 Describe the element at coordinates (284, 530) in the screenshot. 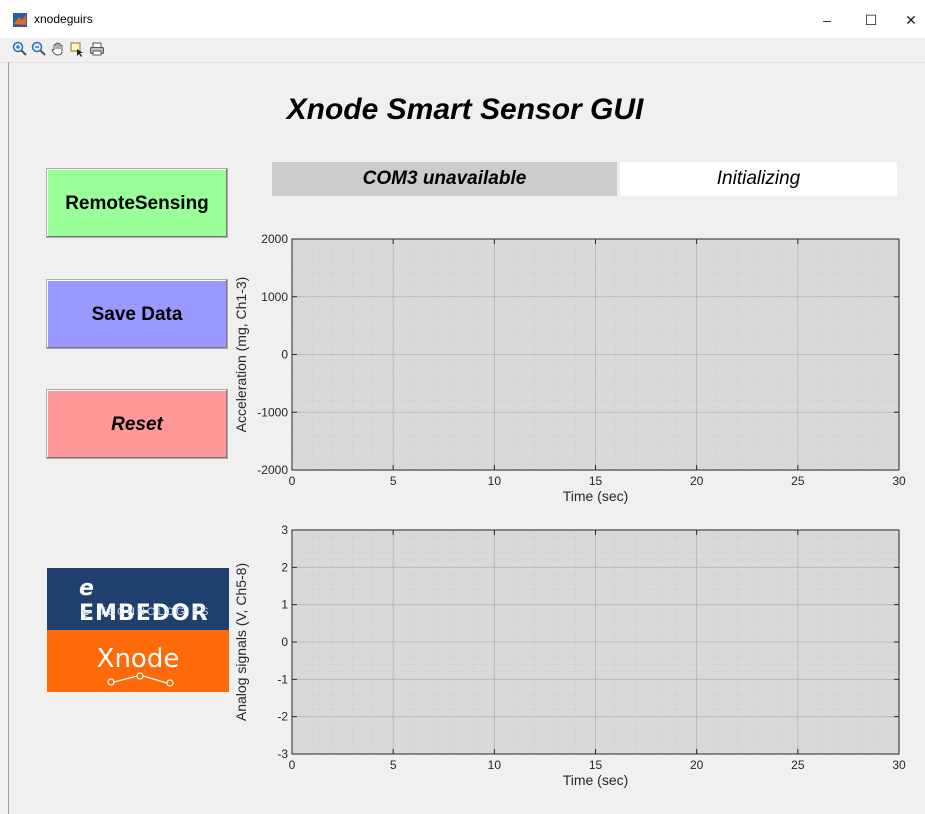

I see `analog-ytick-label: 3` at that location.